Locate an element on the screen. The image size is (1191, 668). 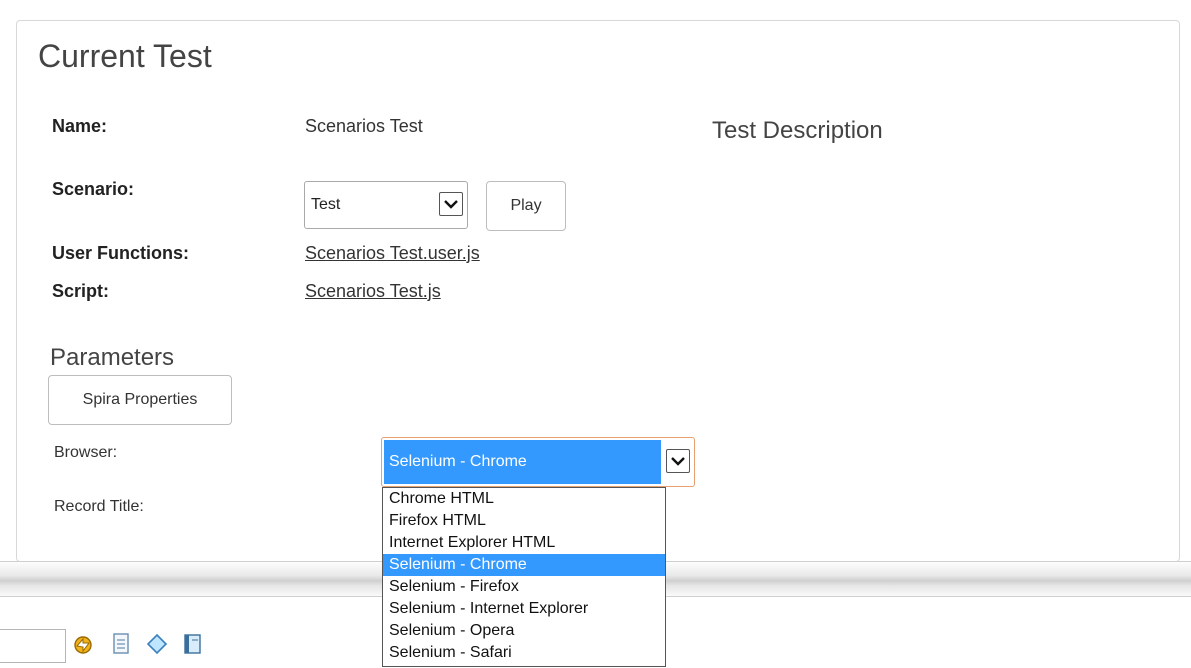
user-functions-label: User Functions: is located at coordinates (121, 253).